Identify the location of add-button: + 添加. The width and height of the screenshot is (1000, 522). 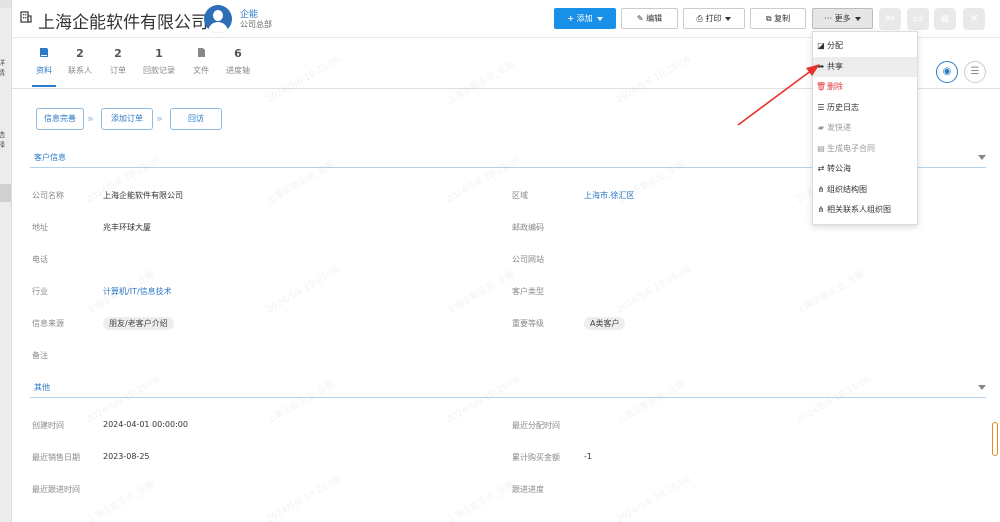
(585, 18).